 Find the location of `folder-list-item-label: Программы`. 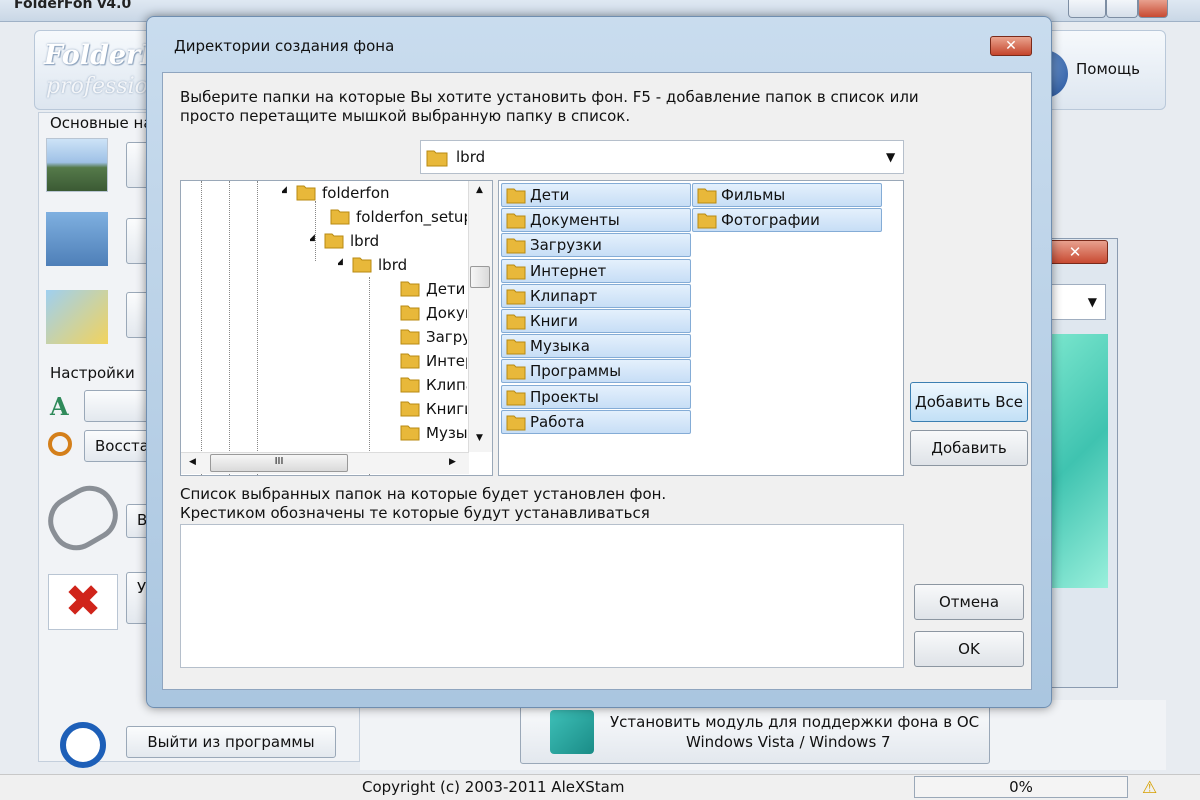

folder-list-item-label: Программы is located at coordinates (576, 371).